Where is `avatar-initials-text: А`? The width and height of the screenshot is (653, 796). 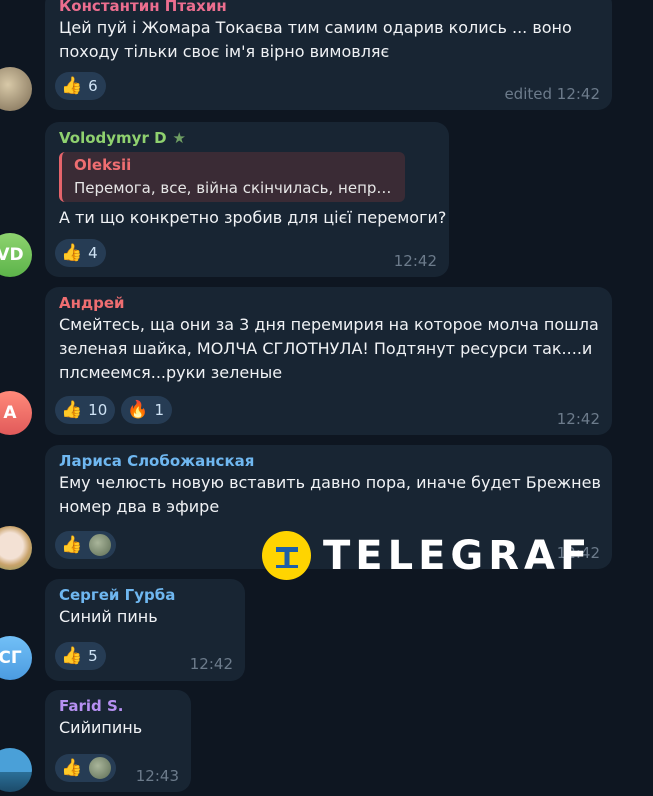
avatar-initials-text: А is located at coordinates (10, 413).